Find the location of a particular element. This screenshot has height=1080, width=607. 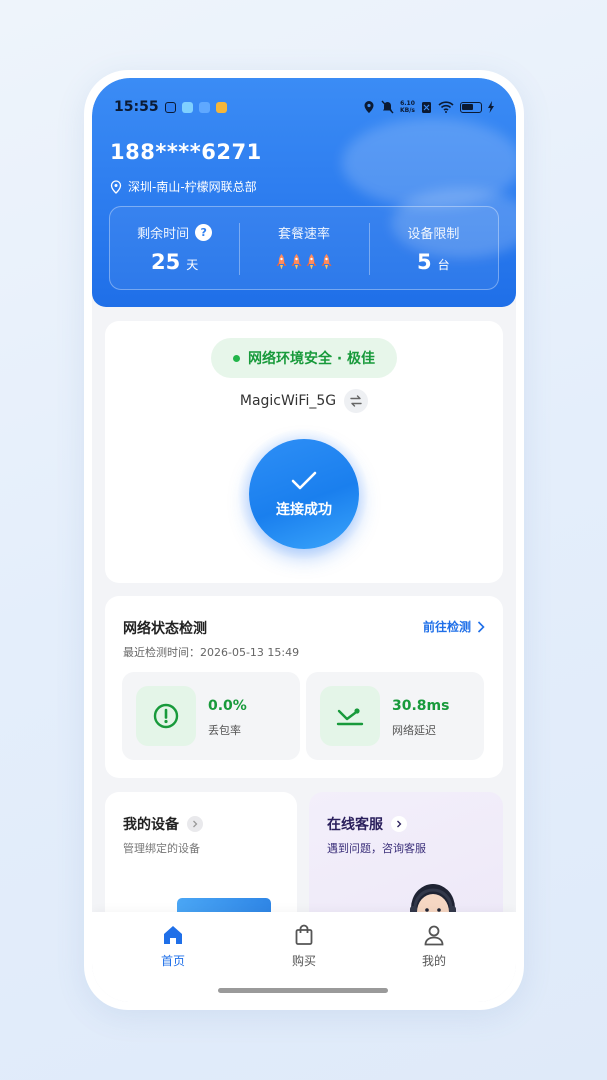

latency-chart-icon is located at coordinates (350, 717).